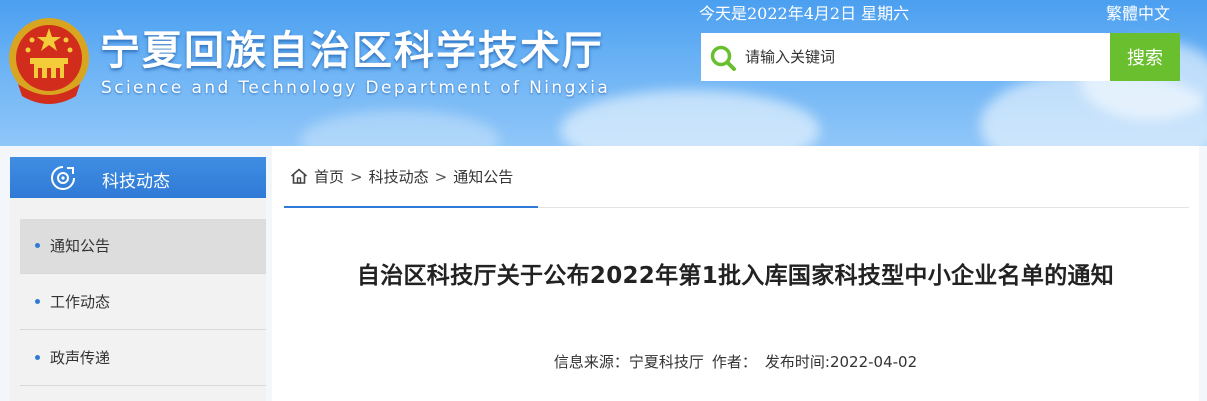 The height and width of the screenshot is (401, 1207). I want to click on compass-icon, so click(63, 178).